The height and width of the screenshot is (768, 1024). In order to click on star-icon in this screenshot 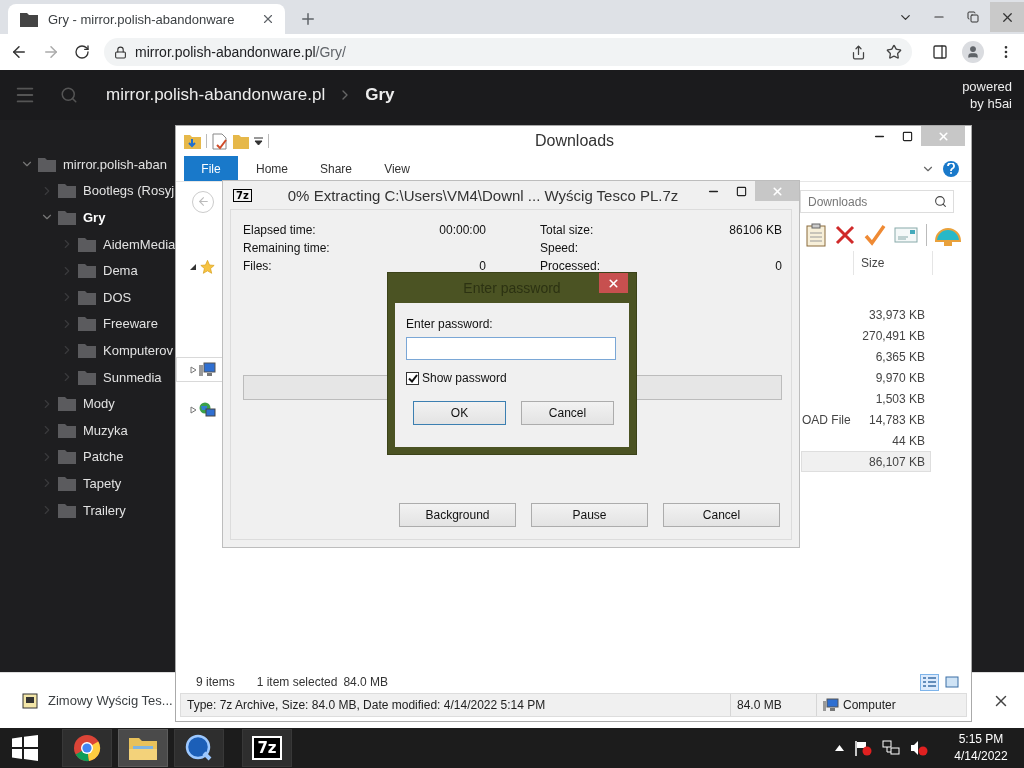, I will do `click(894, 52)`.